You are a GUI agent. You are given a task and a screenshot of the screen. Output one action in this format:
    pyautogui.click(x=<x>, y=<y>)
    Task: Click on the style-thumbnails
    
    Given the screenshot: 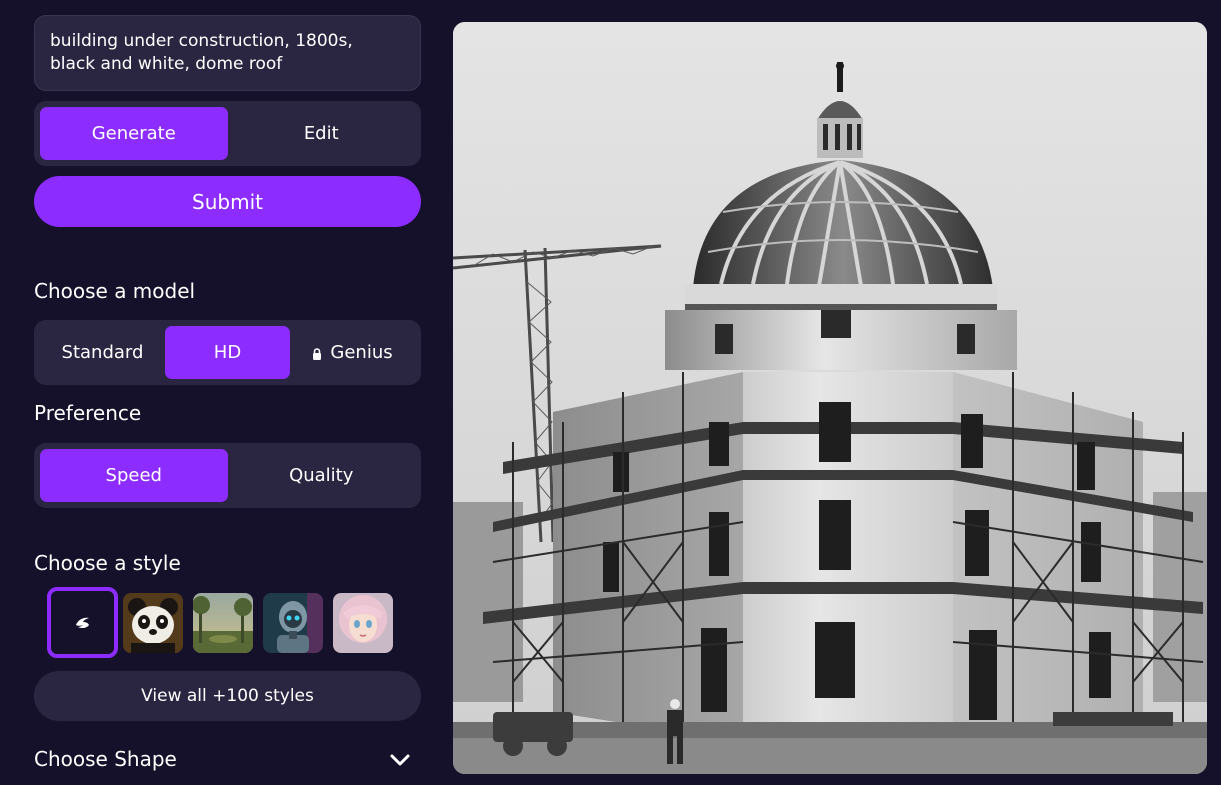 What is the action you would take?
    pyautogui.click(x=227, y=622)
    